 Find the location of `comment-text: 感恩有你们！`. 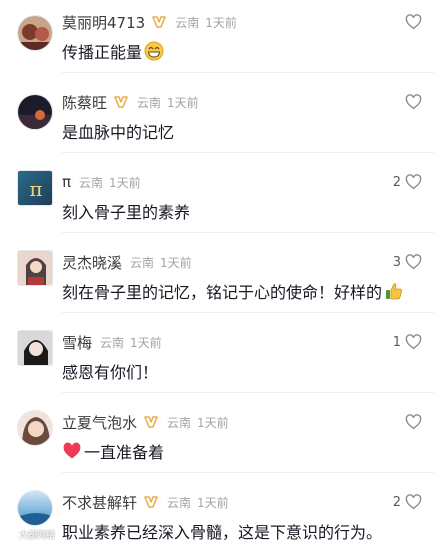

comment-text: 感恩有你们！ is located at coordinates (110, 371).